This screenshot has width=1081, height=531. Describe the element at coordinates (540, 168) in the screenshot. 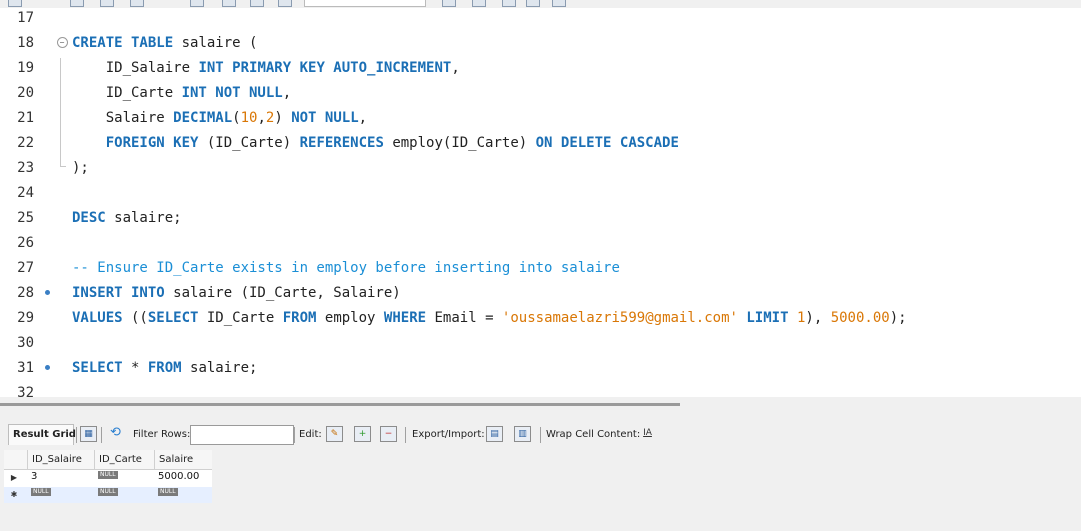

I see `code-line: 23);` at that location.